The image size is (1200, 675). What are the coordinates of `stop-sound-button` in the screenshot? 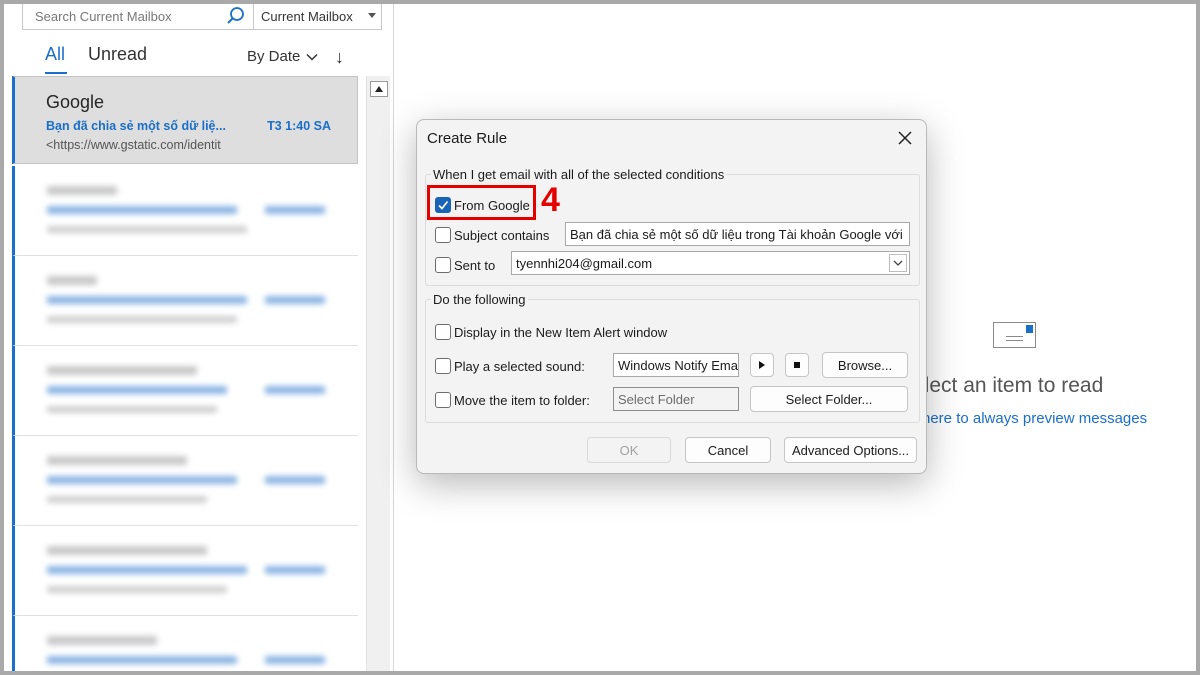 It's located at (797, 365).